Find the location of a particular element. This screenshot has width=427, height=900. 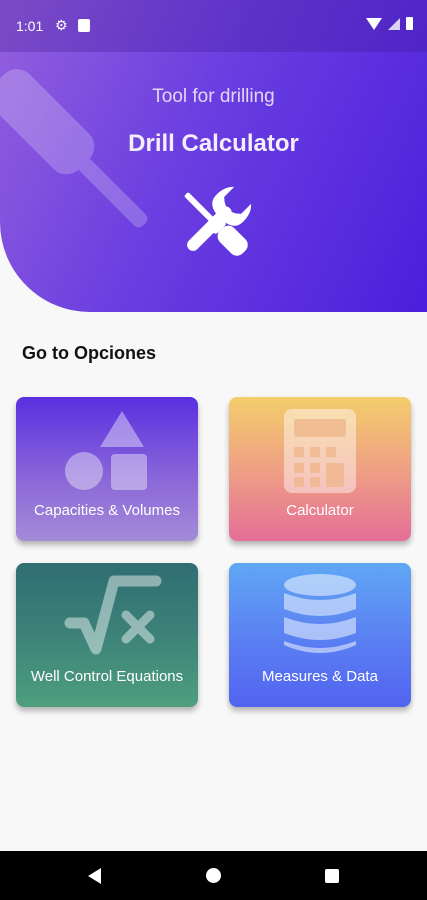

back-icon is located at coordinates (94, 876).